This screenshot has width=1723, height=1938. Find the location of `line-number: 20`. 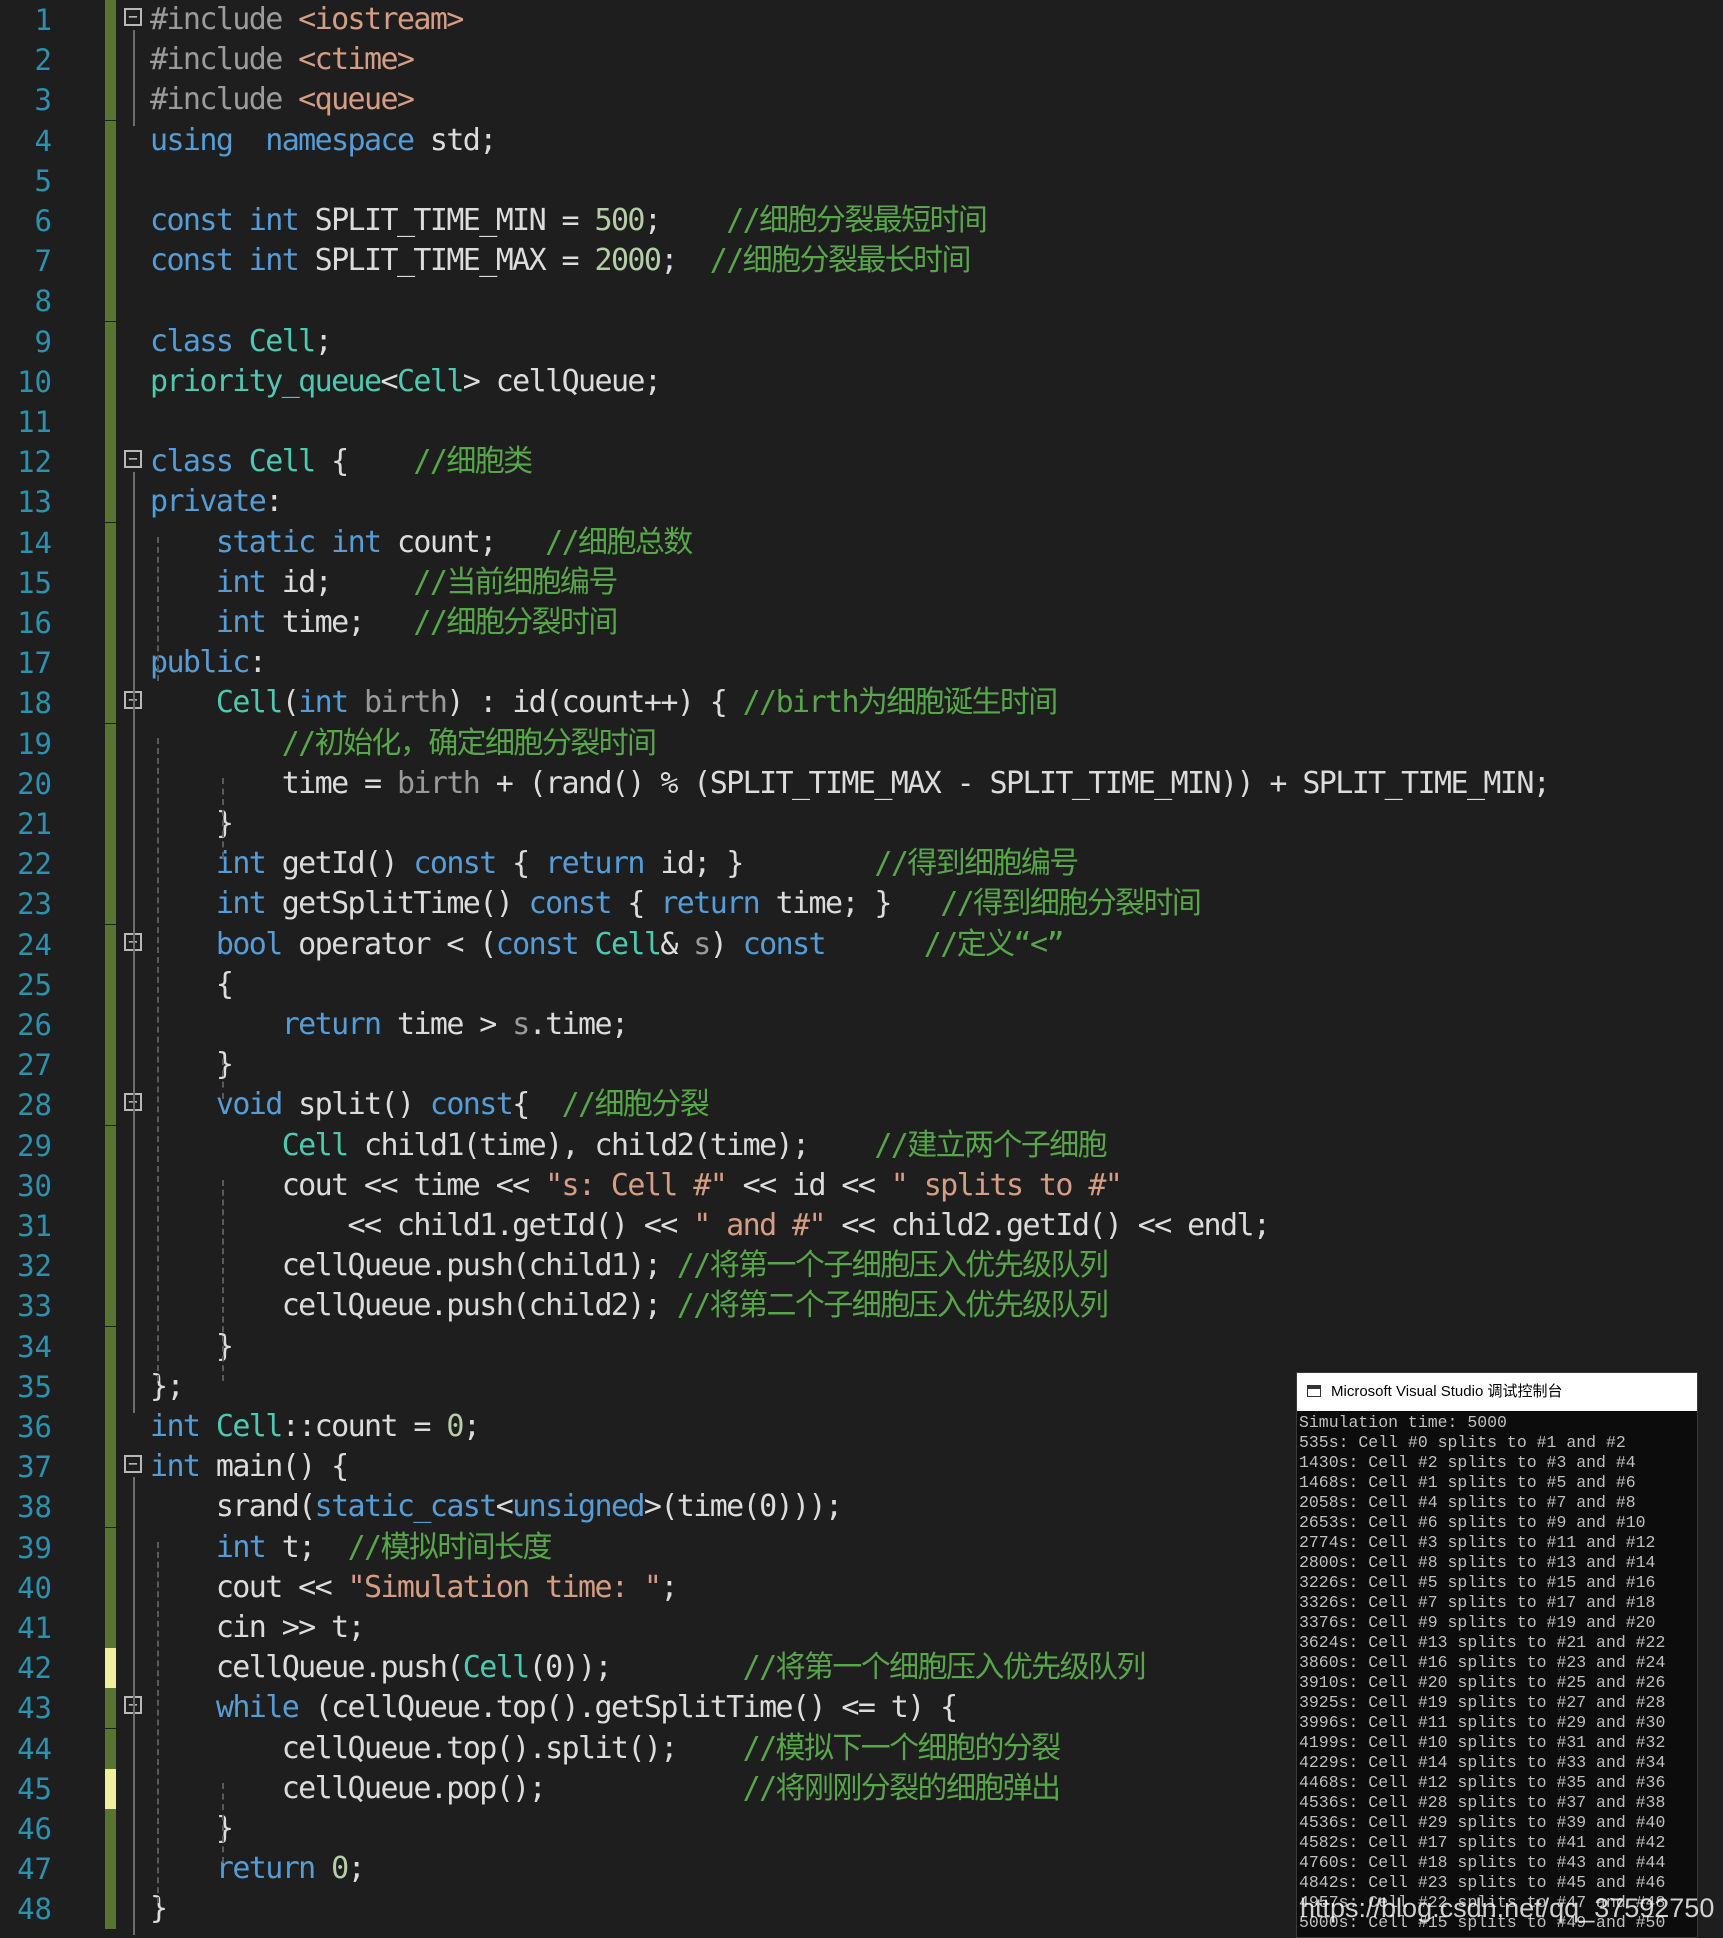

line-number: 20 is located at coordinates (34, 783).